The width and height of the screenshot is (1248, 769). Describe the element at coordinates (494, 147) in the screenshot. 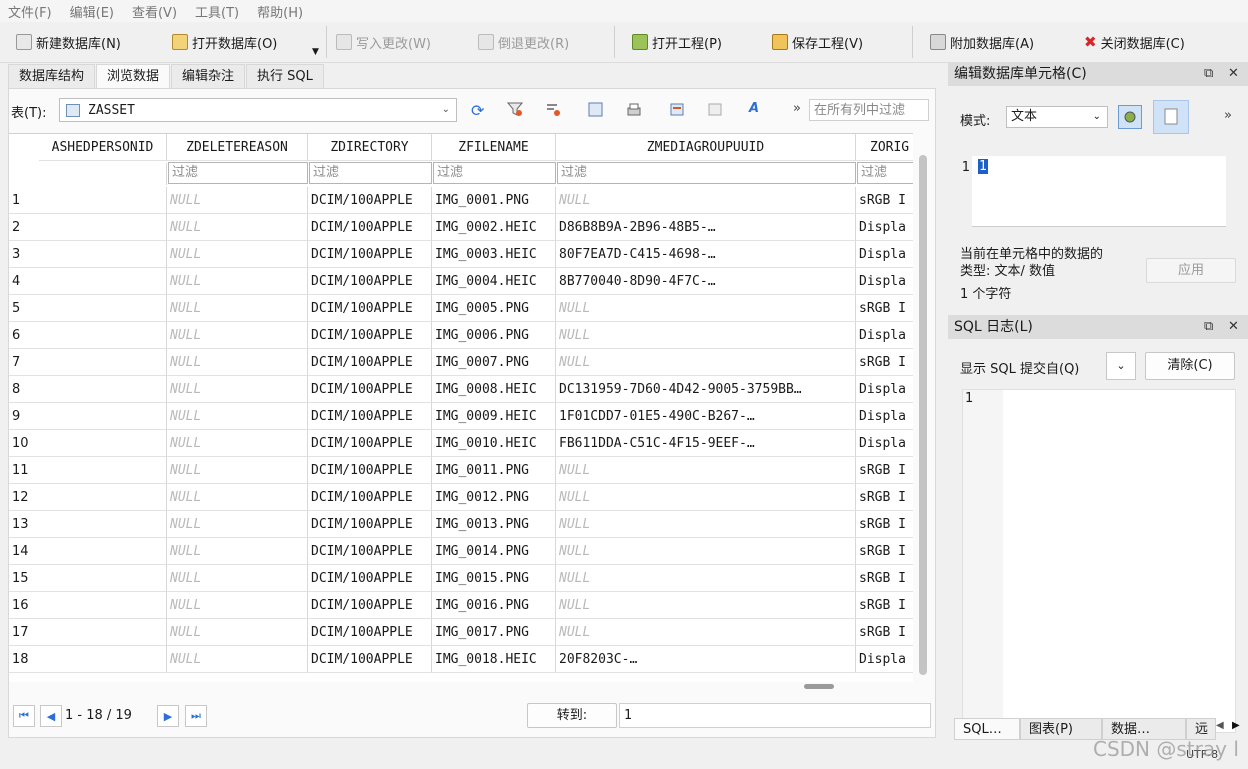

I see `column-header: ZFILENAME` at that location.